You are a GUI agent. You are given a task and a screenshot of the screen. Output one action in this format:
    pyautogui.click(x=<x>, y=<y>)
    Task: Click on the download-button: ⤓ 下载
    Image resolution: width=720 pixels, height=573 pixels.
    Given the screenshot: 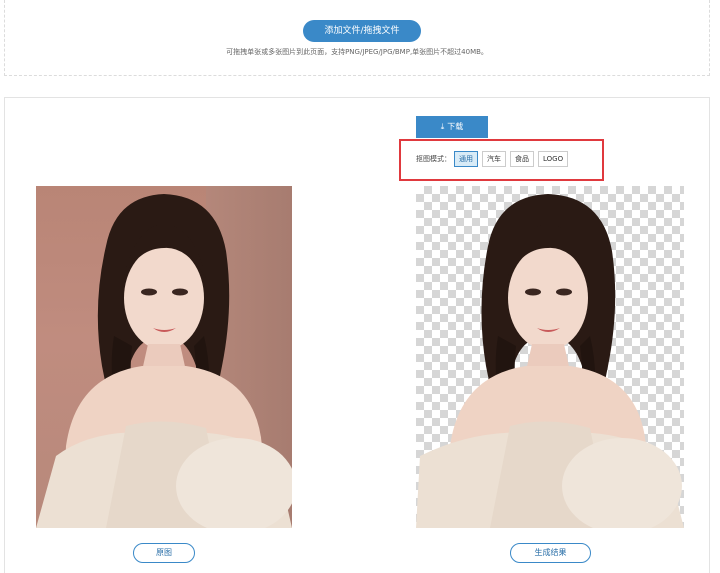 What is the action you would take?
    pyautogui.click(x=452, y=127)
    